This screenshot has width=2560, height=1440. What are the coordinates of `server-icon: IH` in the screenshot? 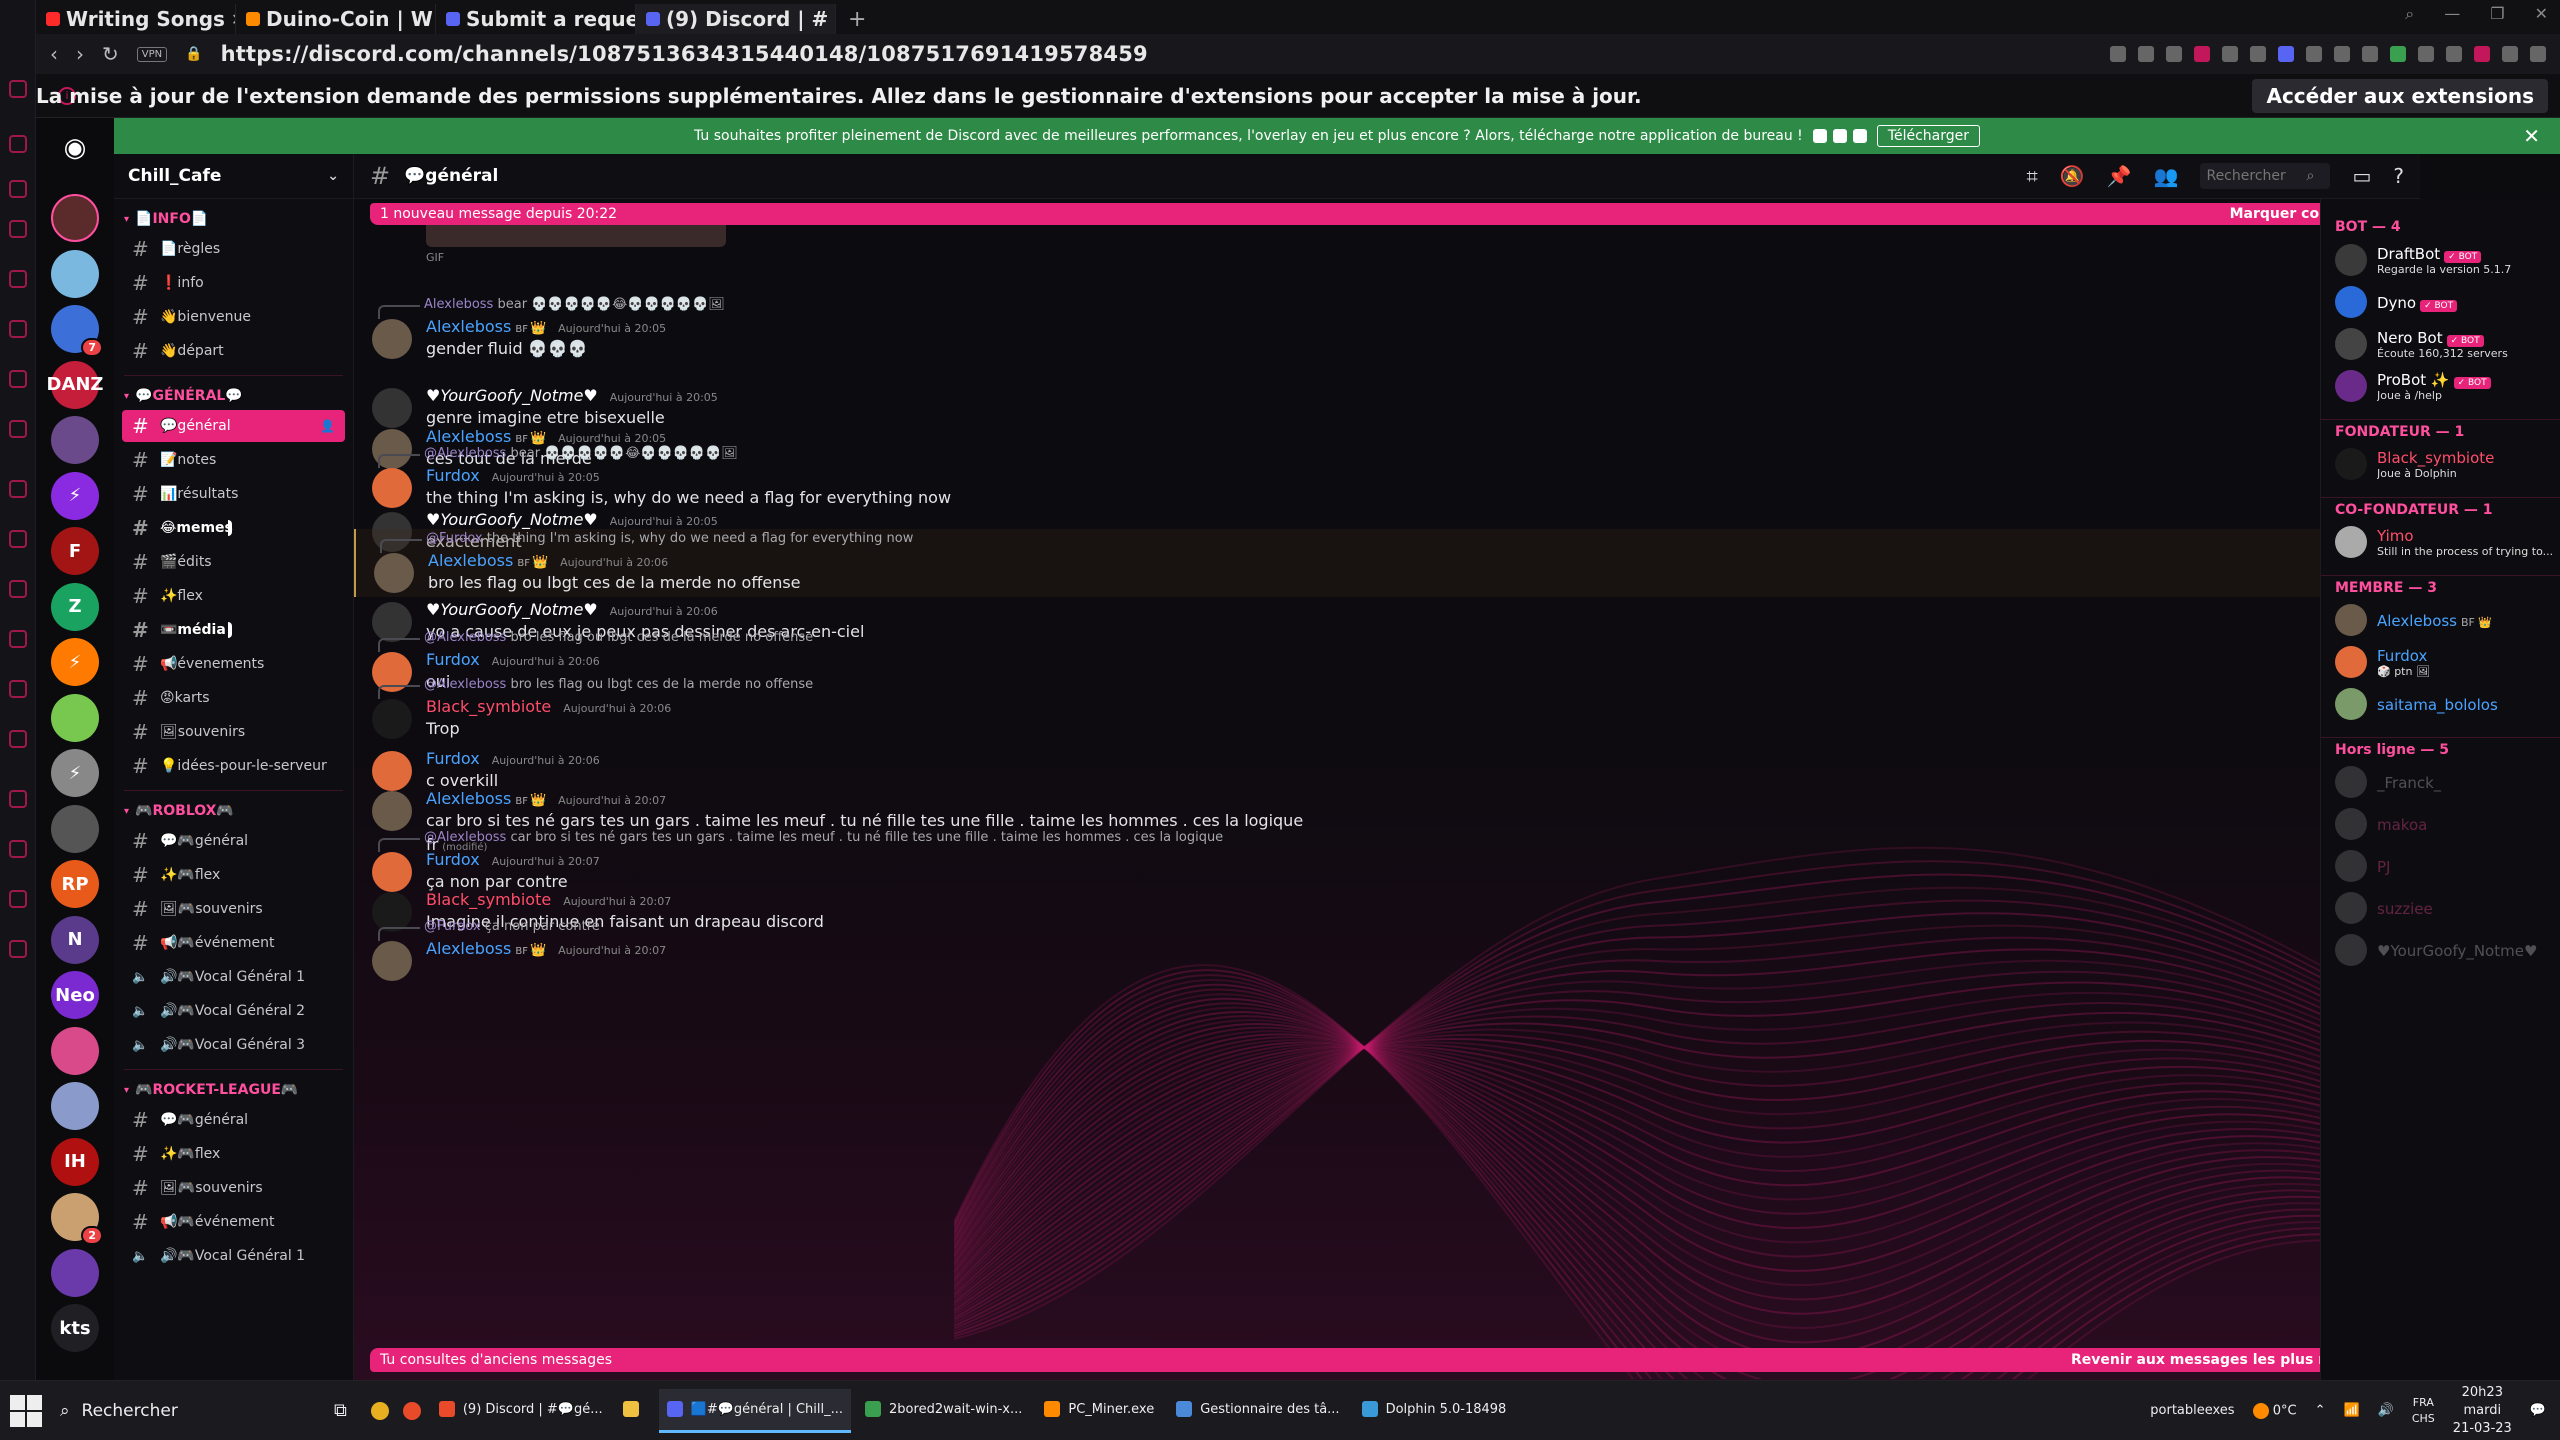 It's located at (75, 1161).